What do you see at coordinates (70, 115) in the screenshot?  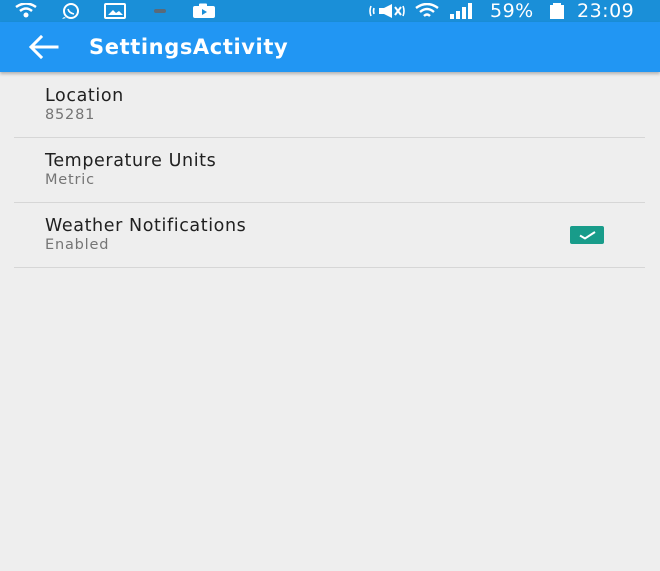 I see `preference-summary: 85281` at bounding box center [70, 115].